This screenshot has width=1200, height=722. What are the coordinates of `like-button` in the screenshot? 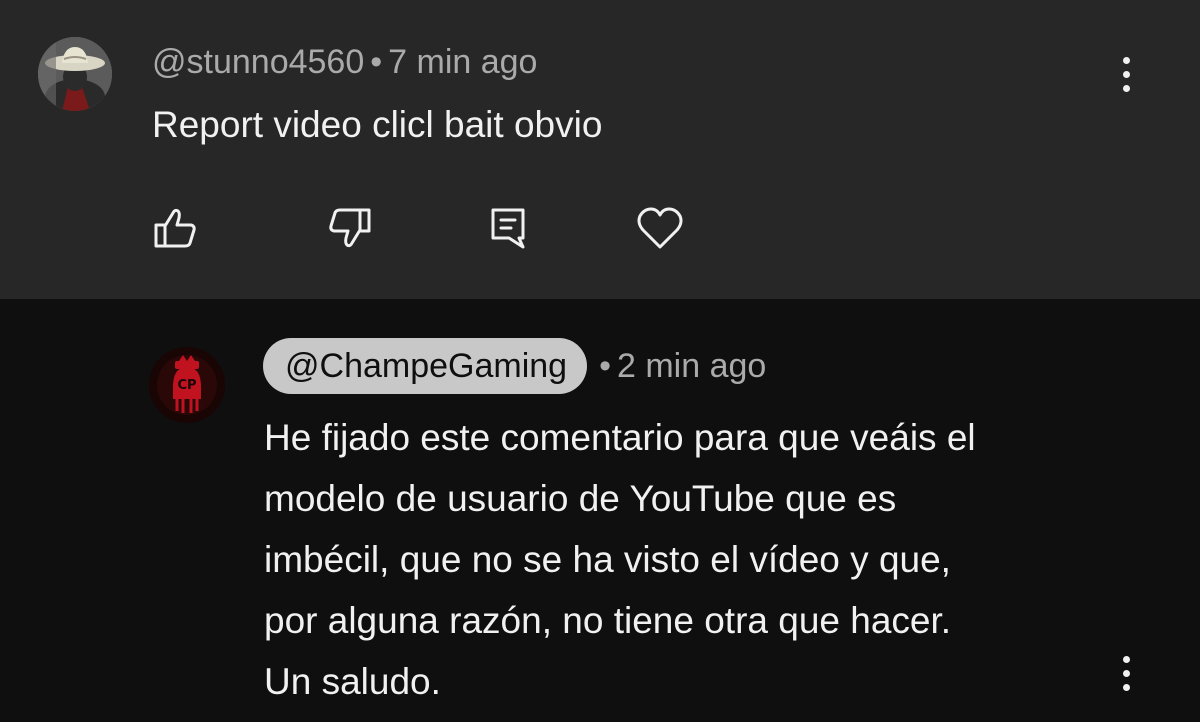 It's located at (175, 228).